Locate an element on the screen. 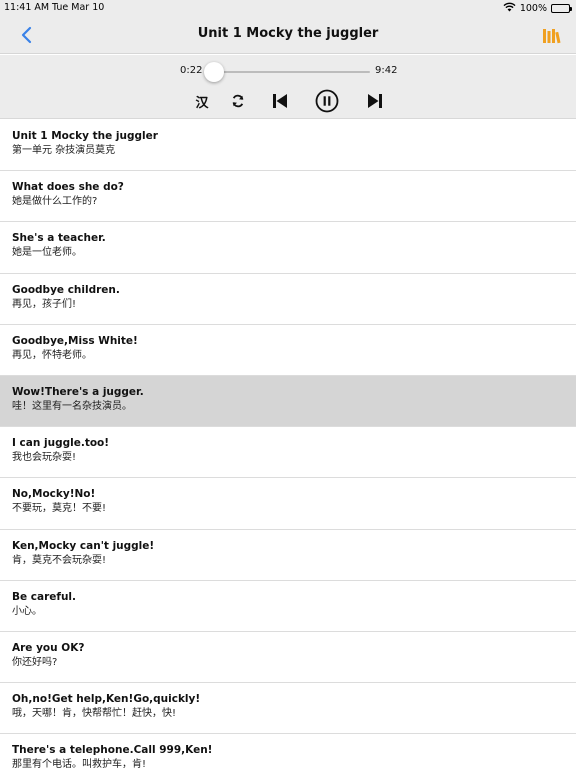  sentence-chinese: 你还好吗? is located at coordinates (35, 662).